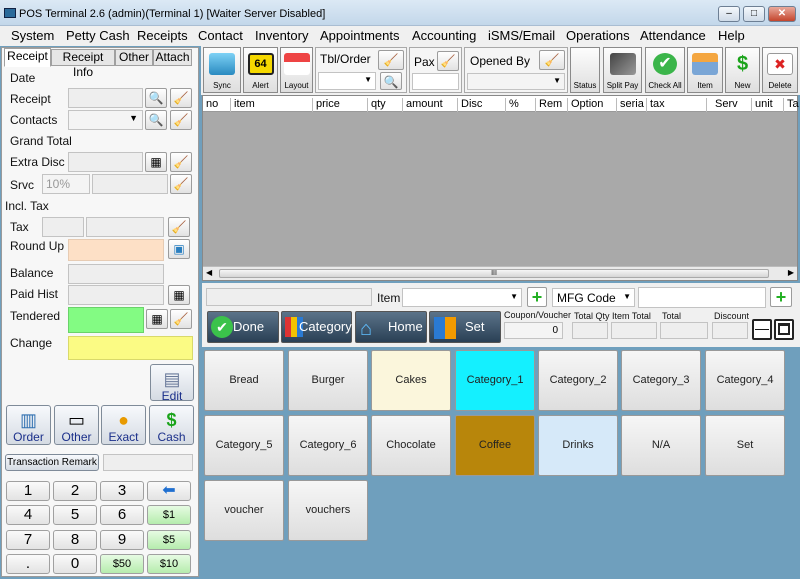 The height and width of the screenshot is (579, 800). I want to click on sync-button: Sync, so click(222, 70).